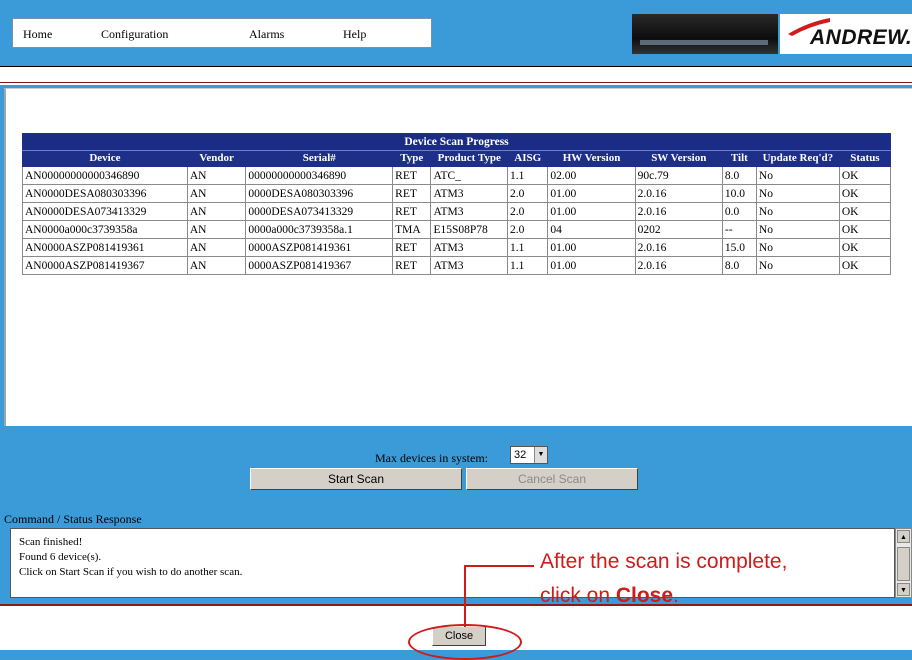 Image resolution: width=912 pixels, height=660 pixels. Describe the element at coordinates (354, 34) in the screenshot. I see `nav-item-help: Help` at that location.